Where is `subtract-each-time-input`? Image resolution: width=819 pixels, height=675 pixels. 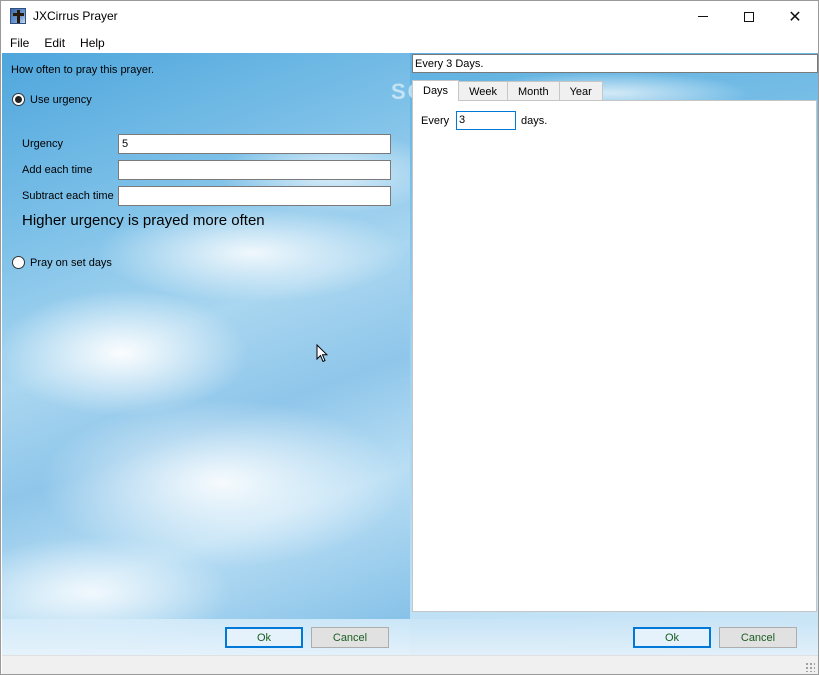 subtract-each-time-input is located at coordinates (254, 196).